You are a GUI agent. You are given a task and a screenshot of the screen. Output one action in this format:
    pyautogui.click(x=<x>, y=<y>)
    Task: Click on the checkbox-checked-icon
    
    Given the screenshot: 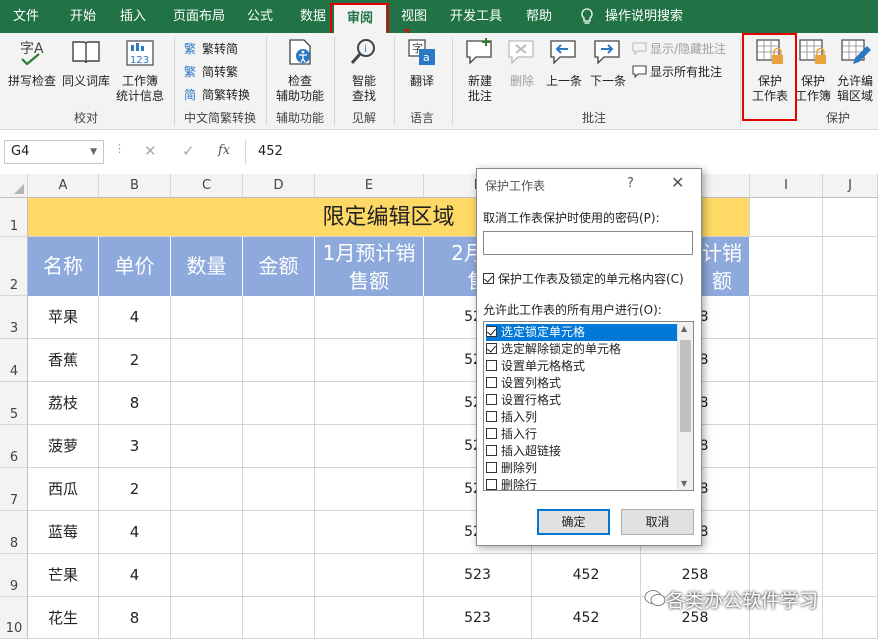 What is the action you would take?
    pyautogui.click(x=491, y=348)
    